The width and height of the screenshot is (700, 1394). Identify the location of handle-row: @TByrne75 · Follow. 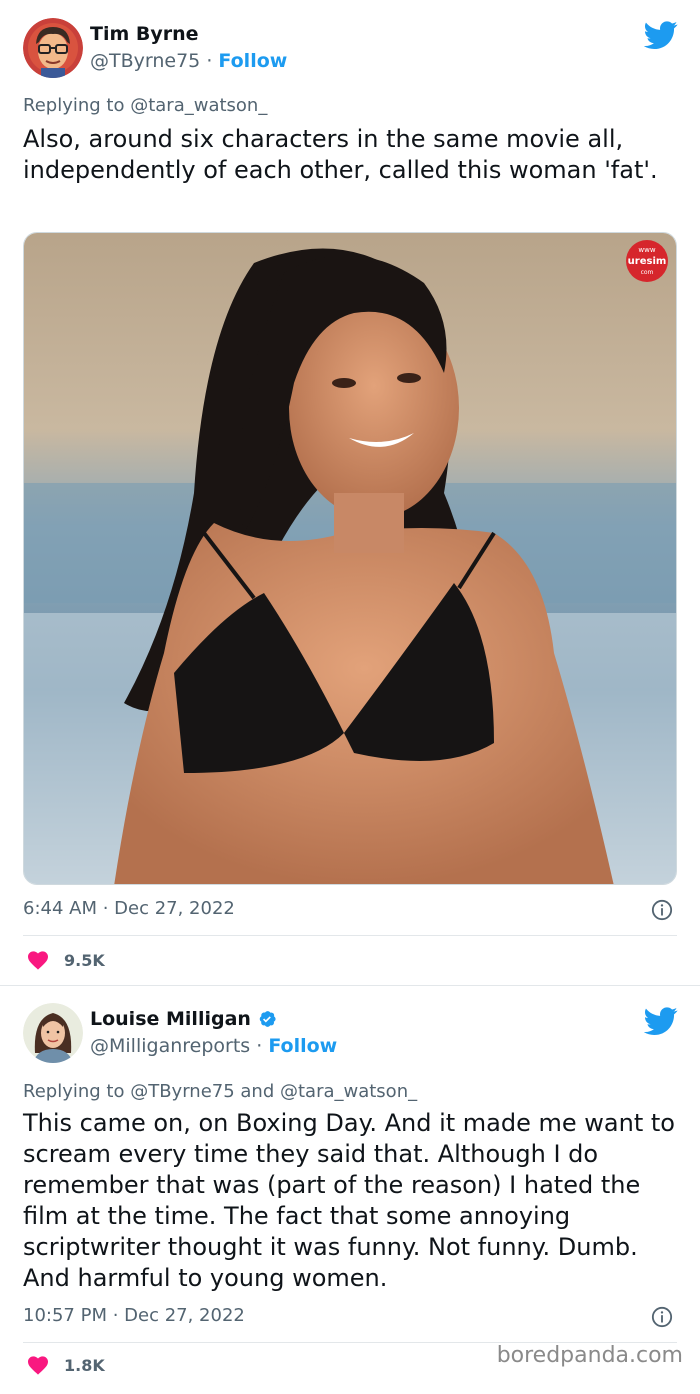
(188, 61).